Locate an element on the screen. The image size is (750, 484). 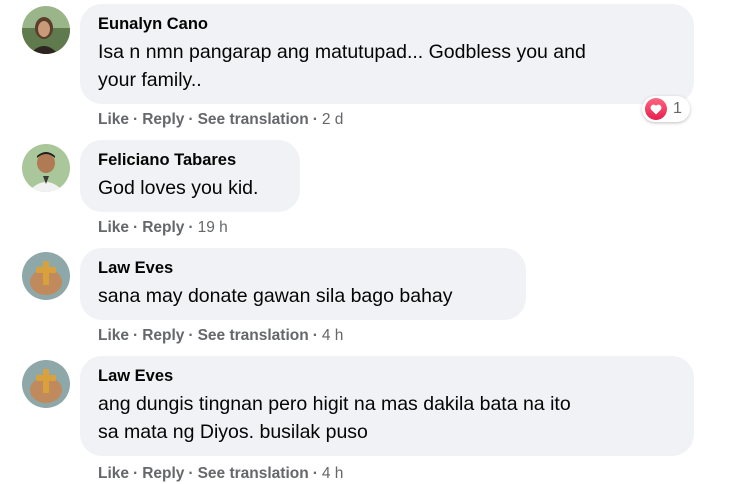
comment-text: your family.. is located at coordinates (150, 80).